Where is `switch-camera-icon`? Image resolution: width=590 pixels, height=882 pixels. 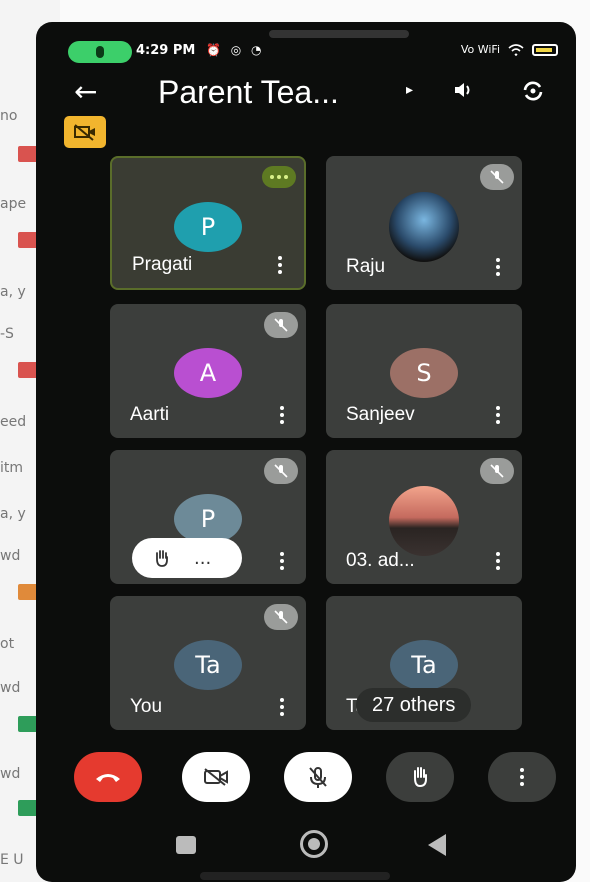 switch-camera-icon is located at coordinates (533, 91).